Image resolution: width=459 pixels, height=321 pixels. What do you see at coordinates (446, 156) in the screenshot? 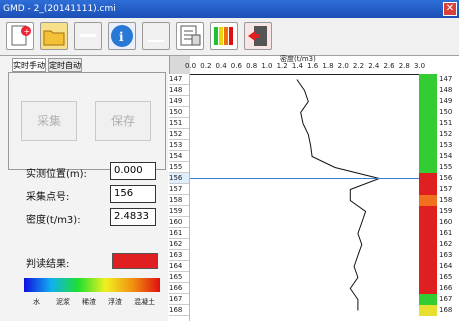
I see `result-depth-label: 154` at bounding box center [446, 156].